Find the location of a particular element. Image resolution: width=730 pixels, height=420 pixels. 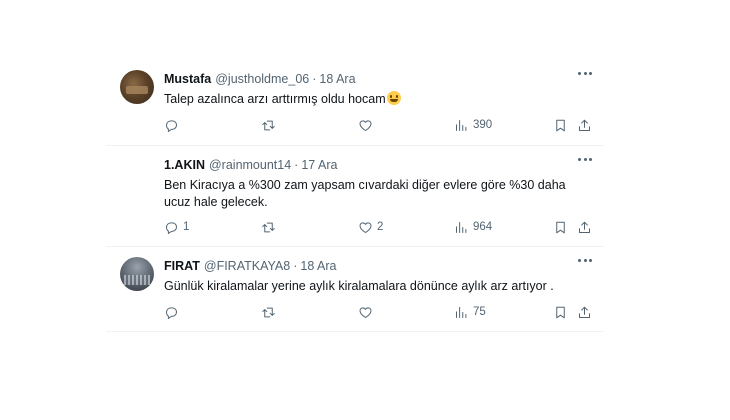

views-button: 964 is located at coordinates (473, 227).